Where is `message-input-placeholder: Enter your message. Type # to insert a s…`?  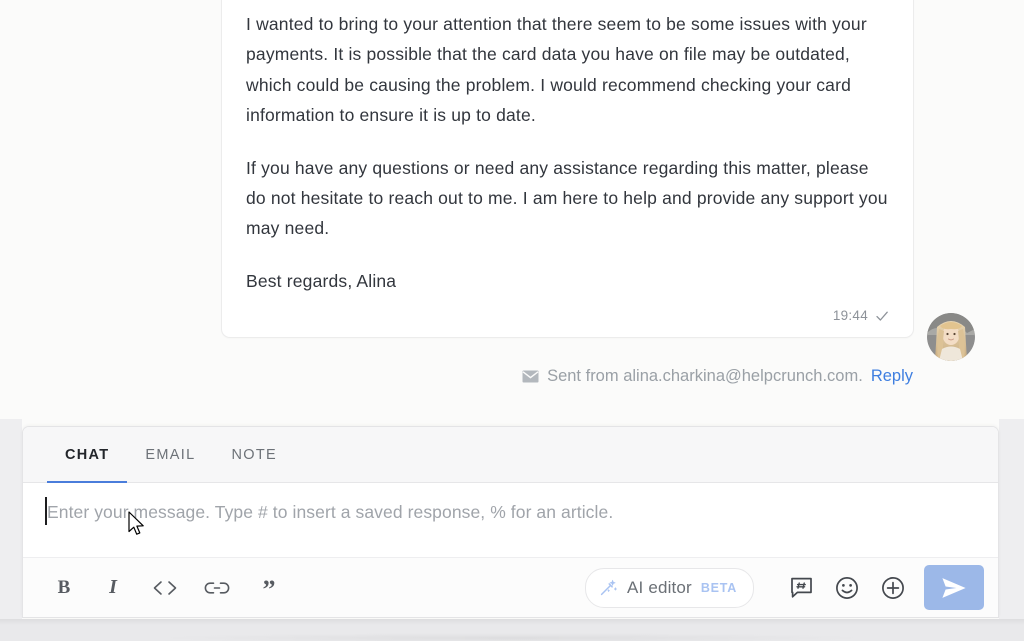
message-input-placeholder: Enter your message. Type # to insert a s… is located at coordinates (330, 512).